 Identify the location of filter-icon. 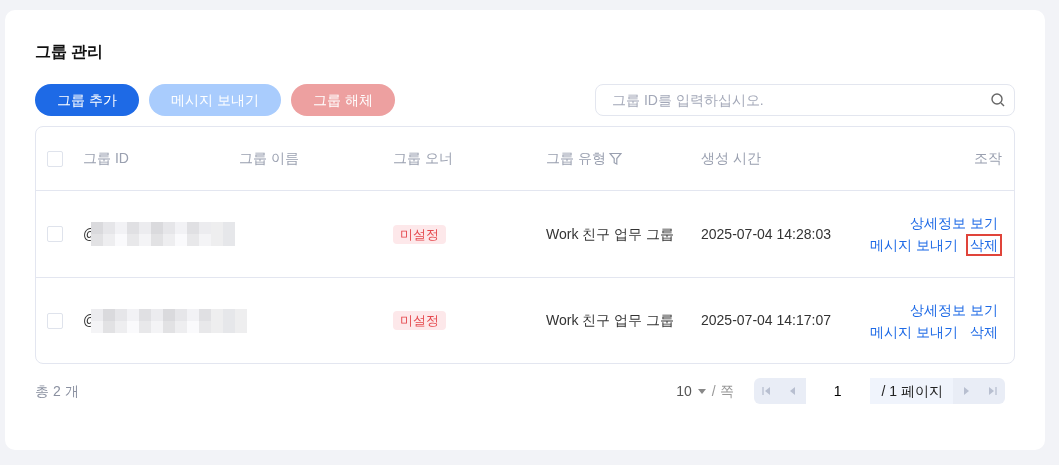
(615, 159).